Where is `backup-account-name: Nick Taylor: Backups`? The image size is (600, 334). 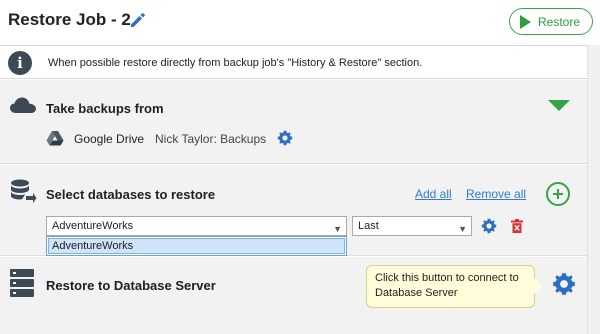 backup-account-name: Nick Taylor: Backups is located at coordinates (211, 139).